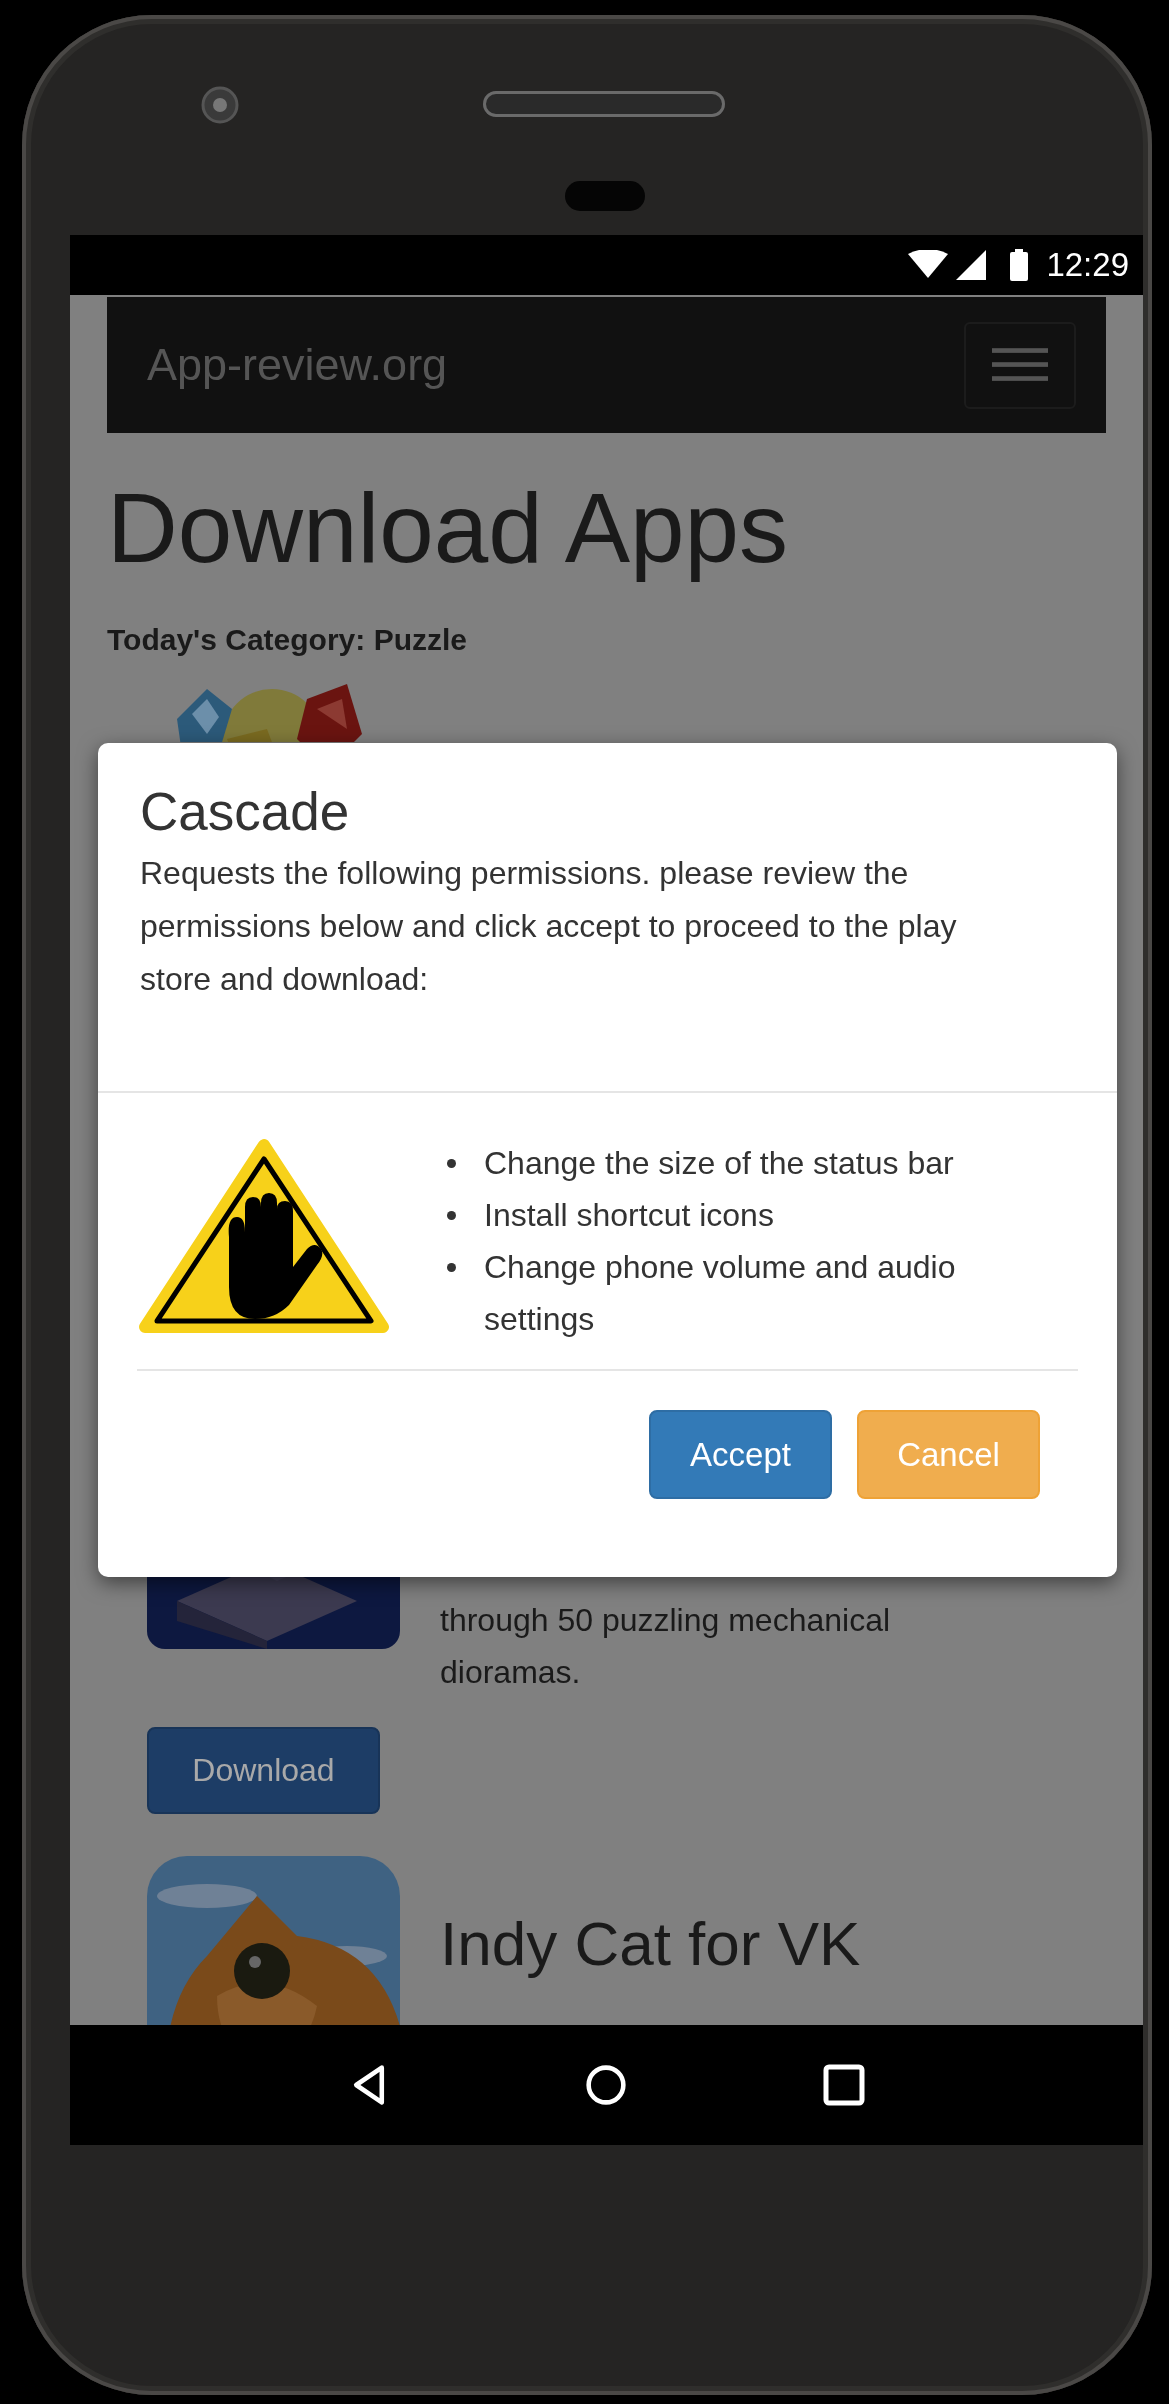 The width and height of the screenshot is (1169, 2404). Describe the element at coordinates (719, 1163) in the screenshot. I see `permission-item: Change the size of the status bar` at that location.